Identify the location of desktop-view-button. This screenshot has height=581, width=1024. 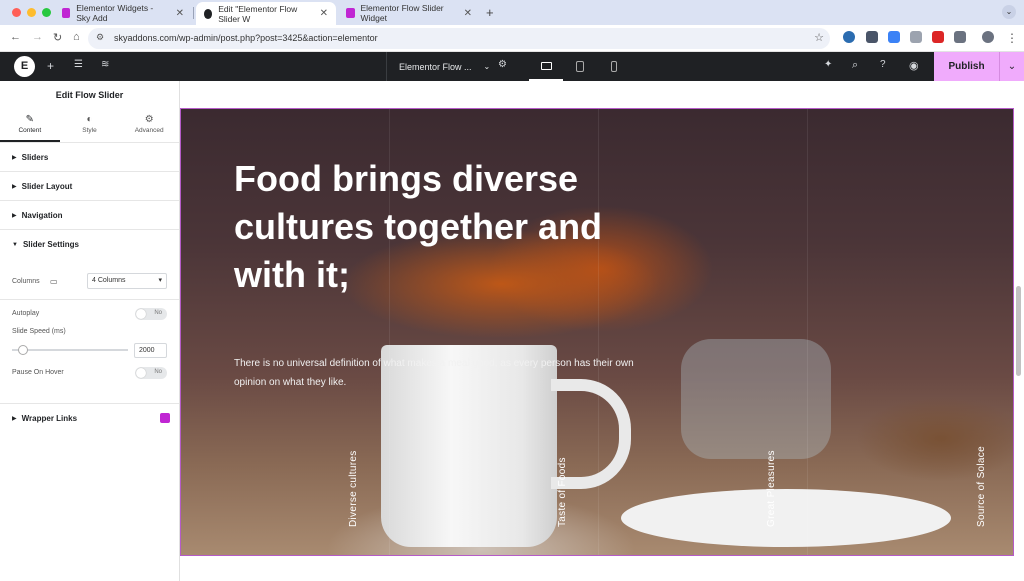
(546, 66).